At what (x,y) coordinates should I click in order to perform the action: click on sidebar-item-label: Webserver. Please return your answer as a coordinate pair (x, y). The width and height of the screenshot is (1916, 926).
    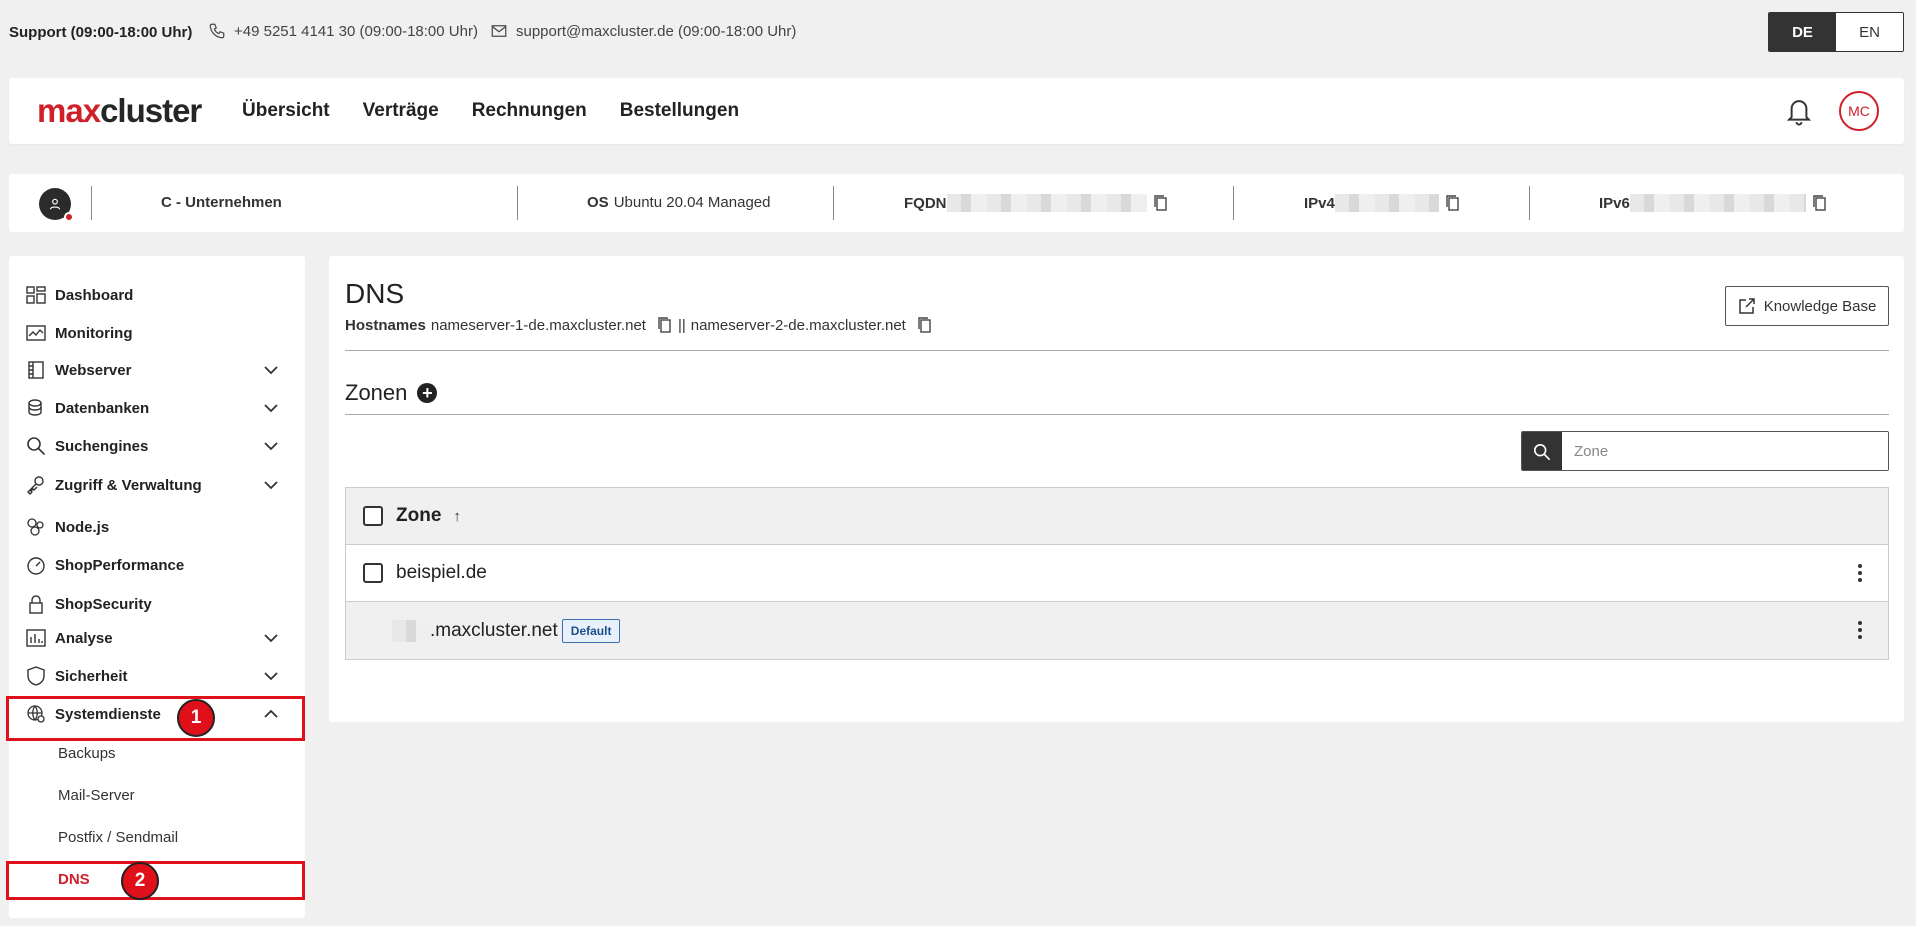
    Looking at the image, I should click on (93, 370).